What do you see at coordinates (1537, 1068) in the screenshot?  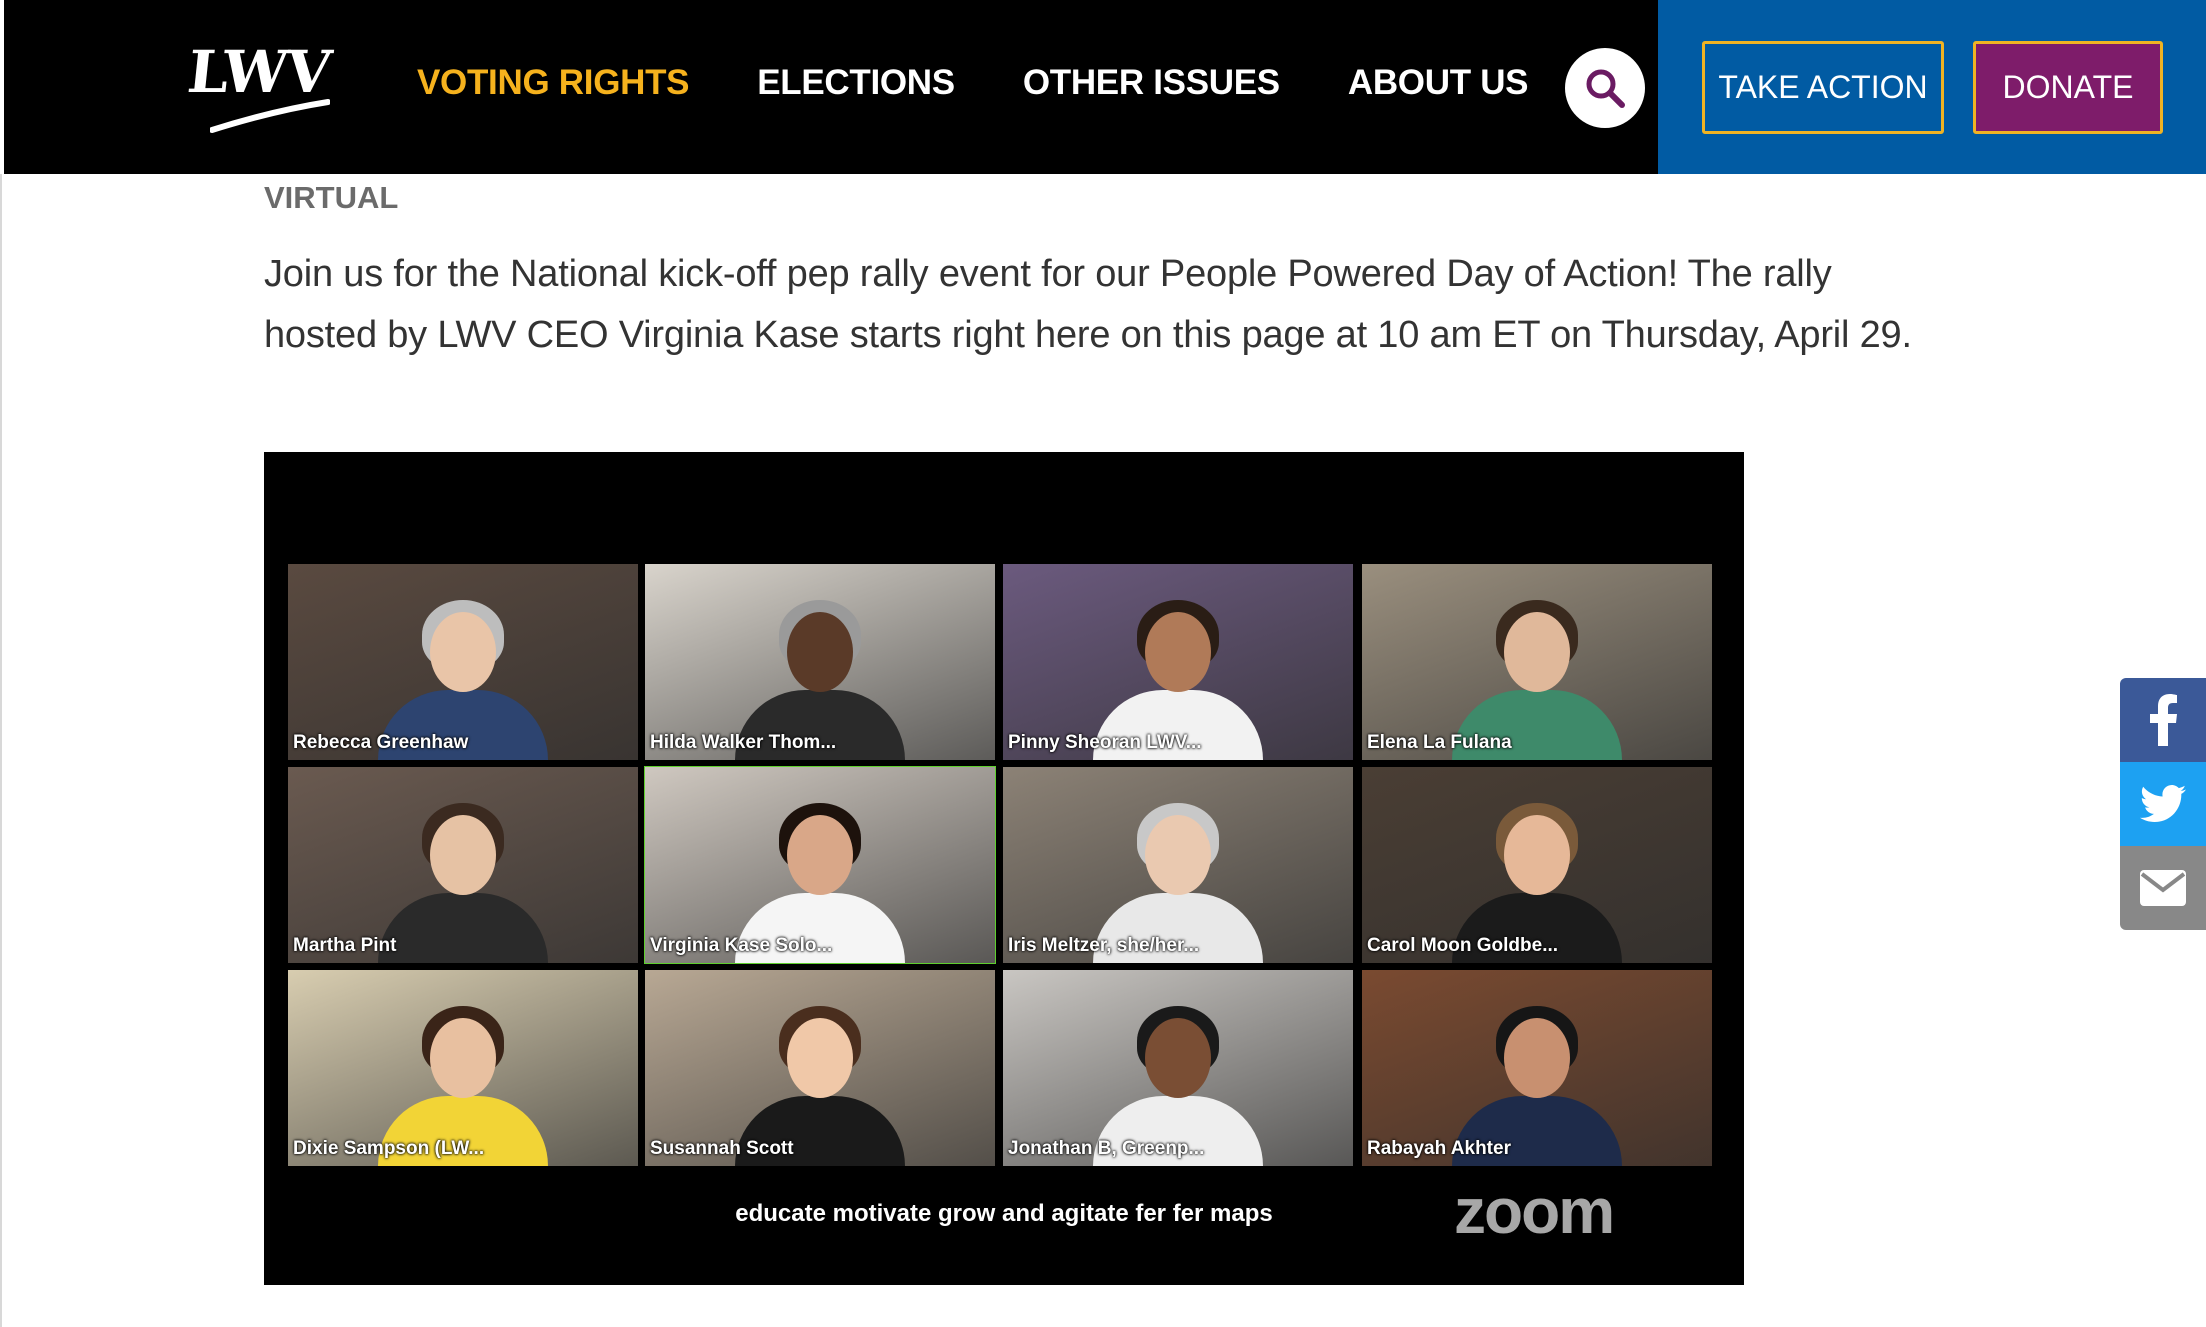 I see `participant-tile: Rabayah Akhter` at bounding box center [1537, 1068].